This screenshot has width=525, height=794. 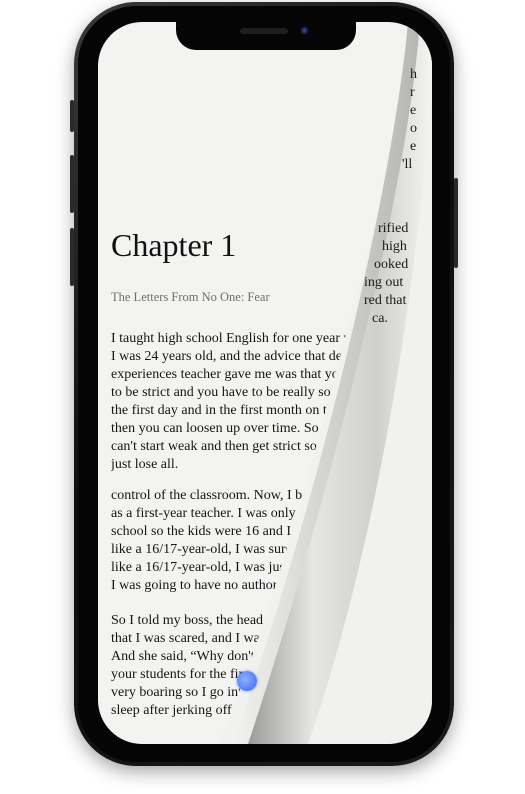 What do you see at coordinates (264, 31) in the screenshot?
I see `earpiece-speaker` at bounding box center [264, 31].